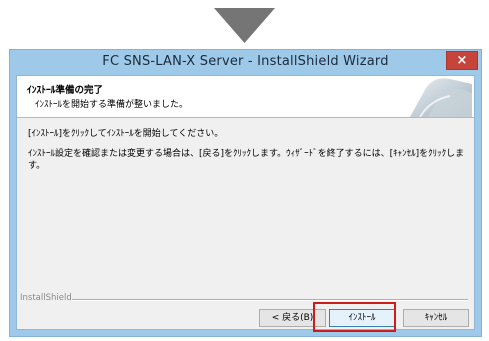  I want to click on step-arrow-icon, so click(244, 25).